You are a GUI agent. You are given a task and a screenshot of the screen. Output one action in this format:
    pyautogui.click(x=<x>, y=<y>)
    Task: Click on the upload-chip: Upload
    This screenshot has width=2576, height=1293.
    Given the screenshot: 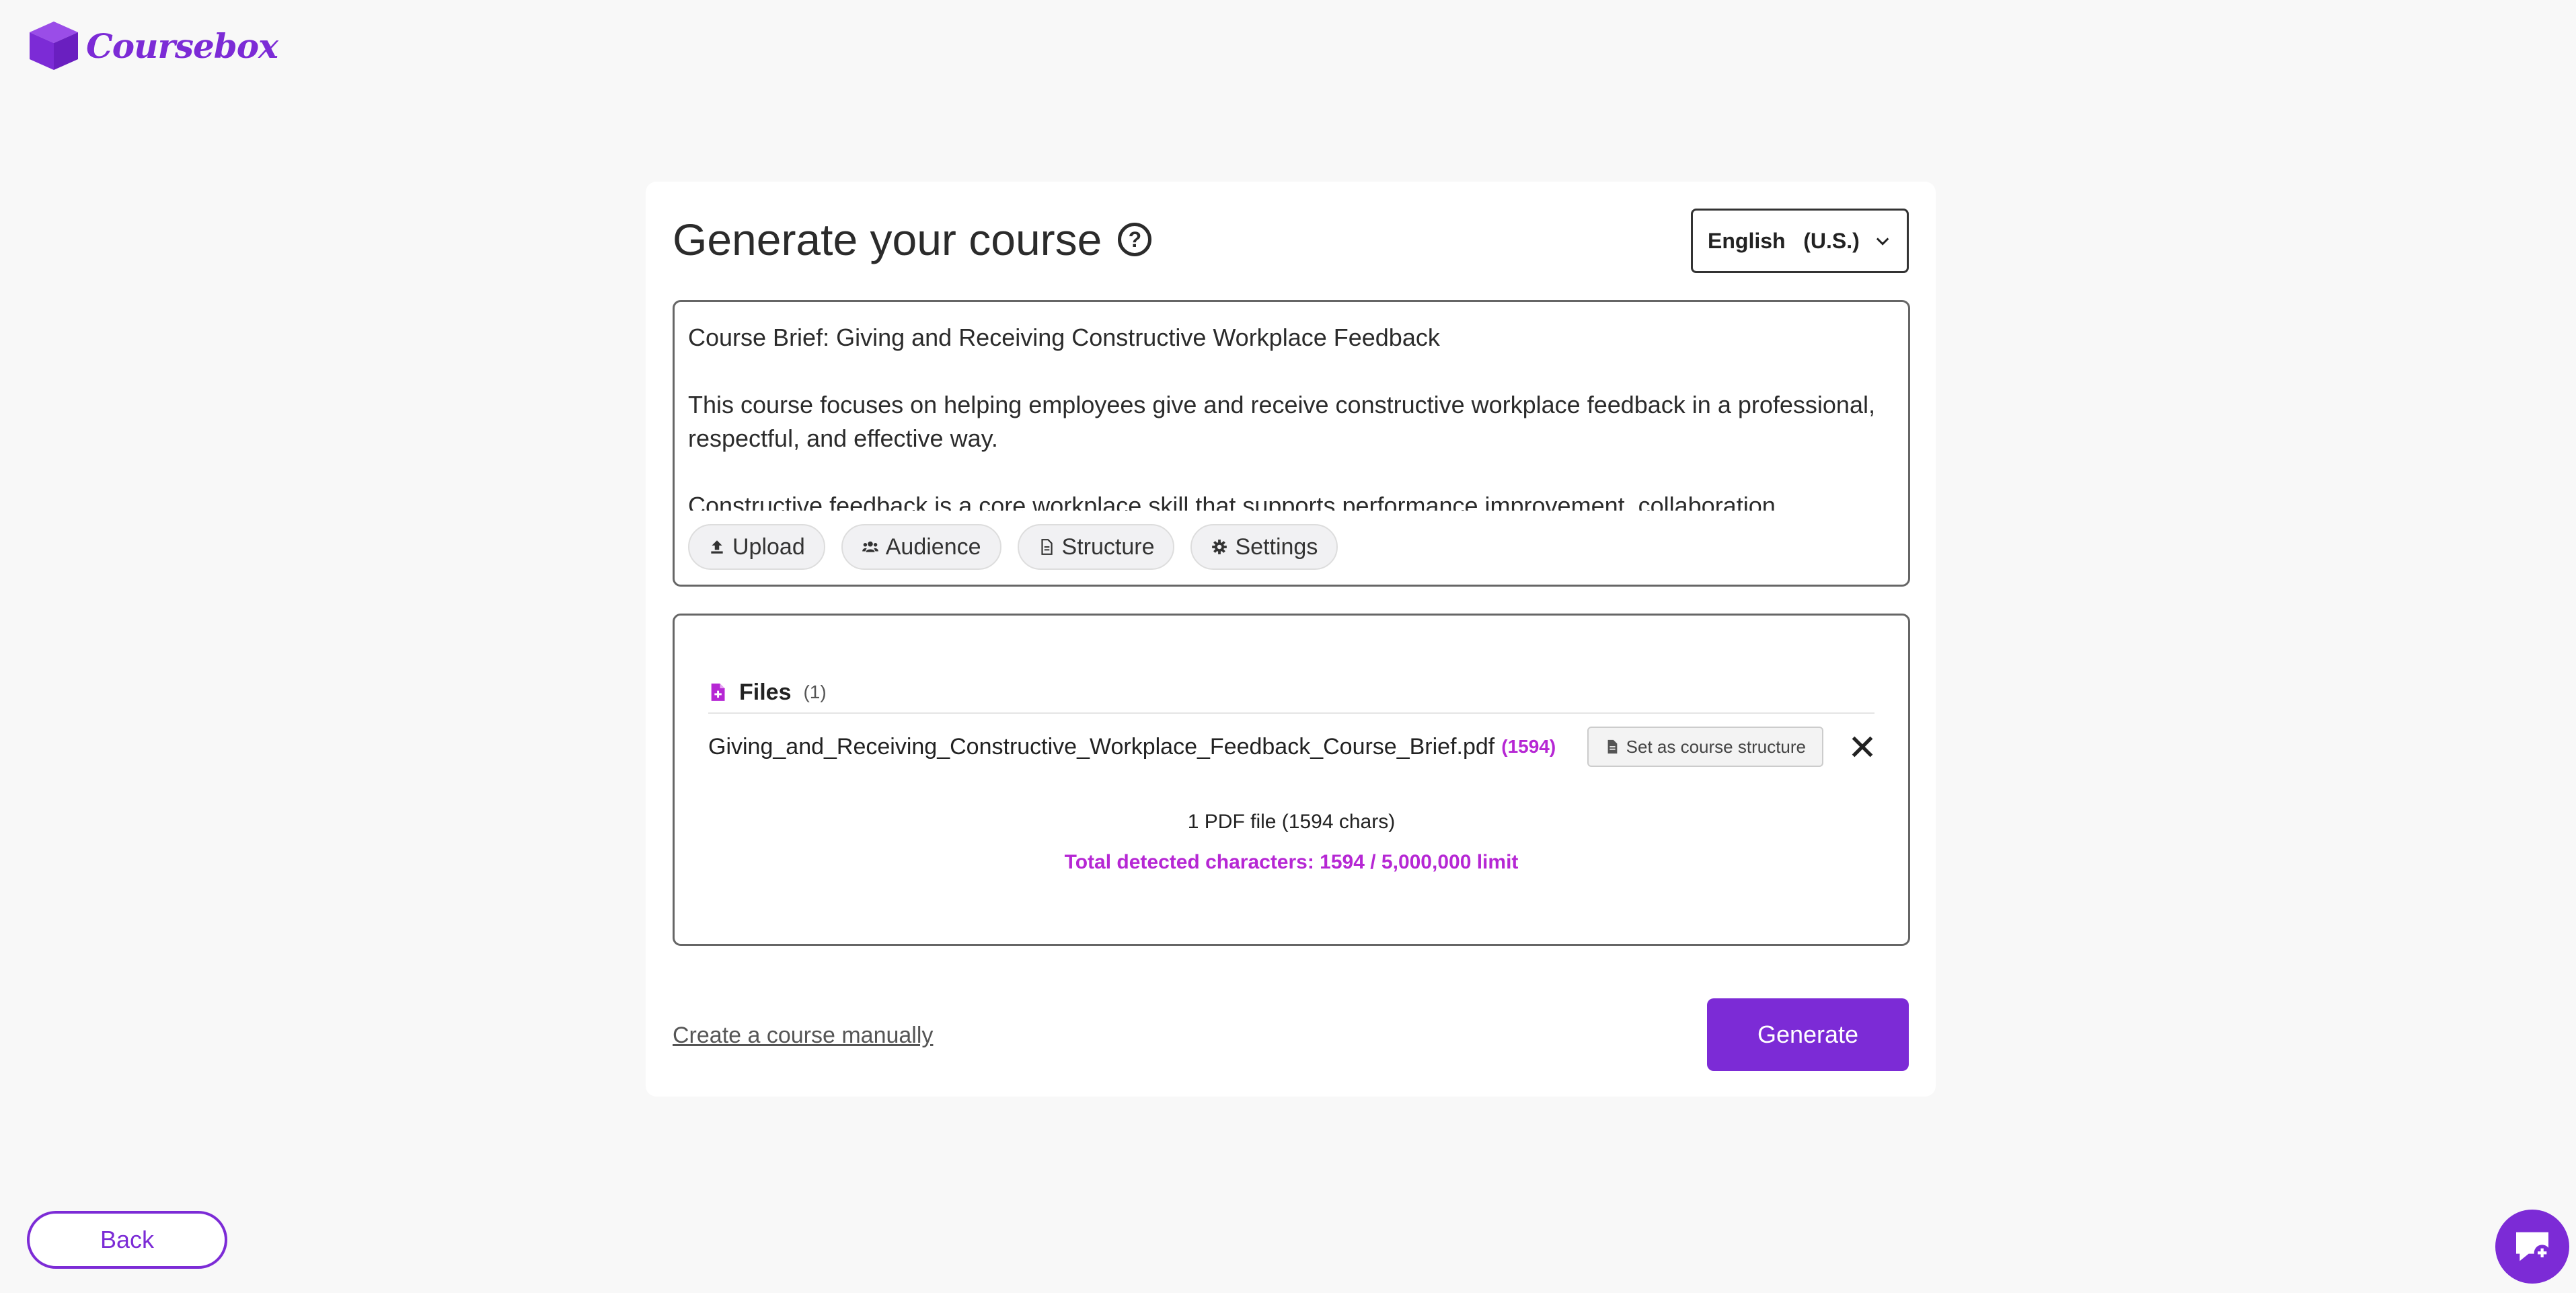 What is the action you would take?
    pyautogui.click(x=756, y=547)
    